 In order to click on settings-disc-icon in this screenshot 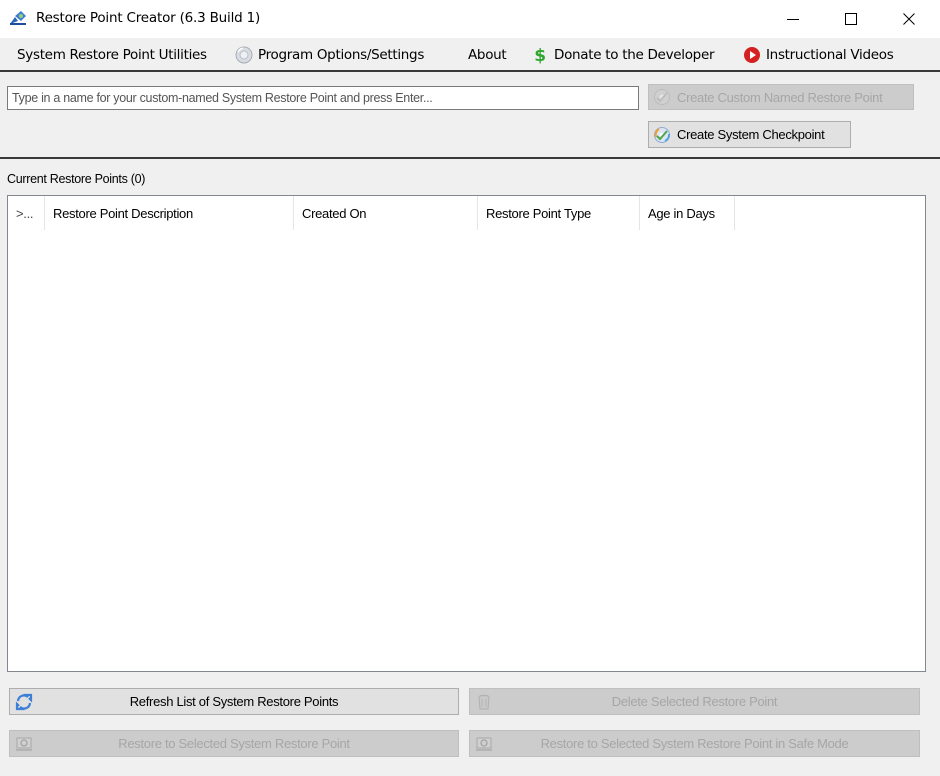, I will do `click(244, 55)`.